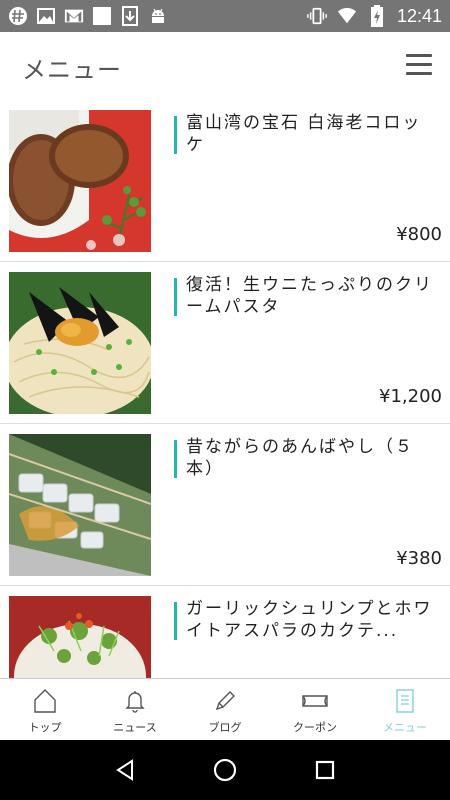 Image resolution: width=450 pixels, height=800 pixels. Describe the element at coordinates (309, 296) in the screenshot. I see `item-name: 復活！生ウニたっぷりのクリームパスタ` at that location.